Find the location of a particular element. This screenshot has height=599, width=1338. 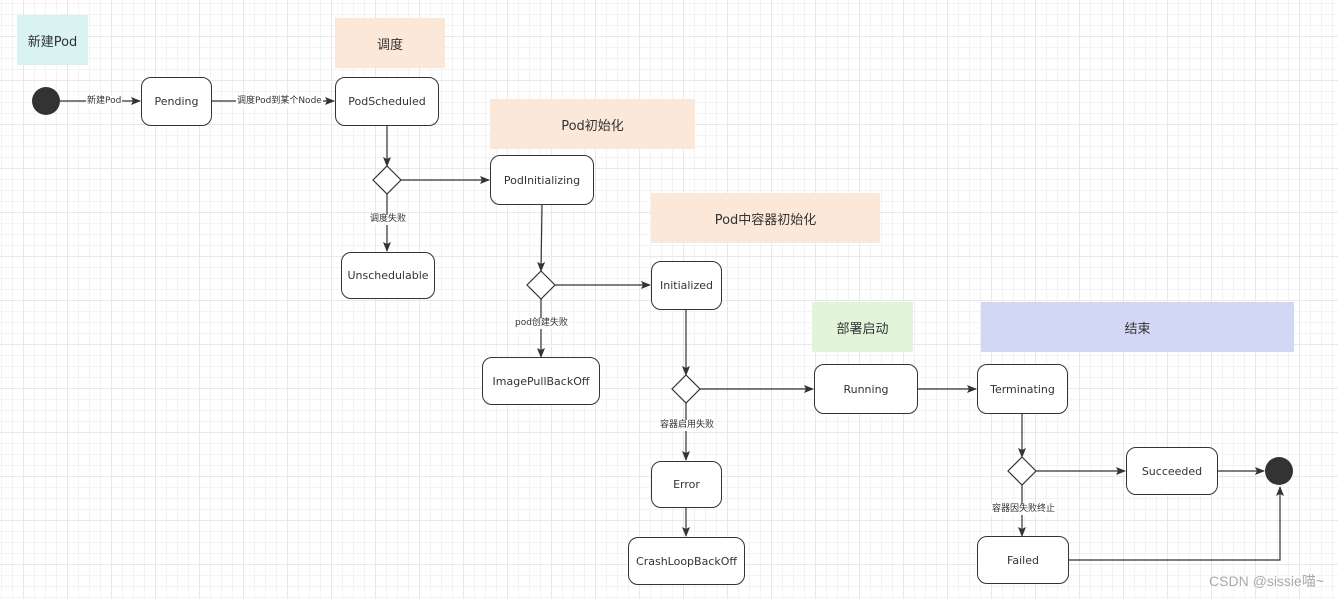

state-crash-loop-back-off: CrashLoopBackOff is located at coordinates (686, 561).